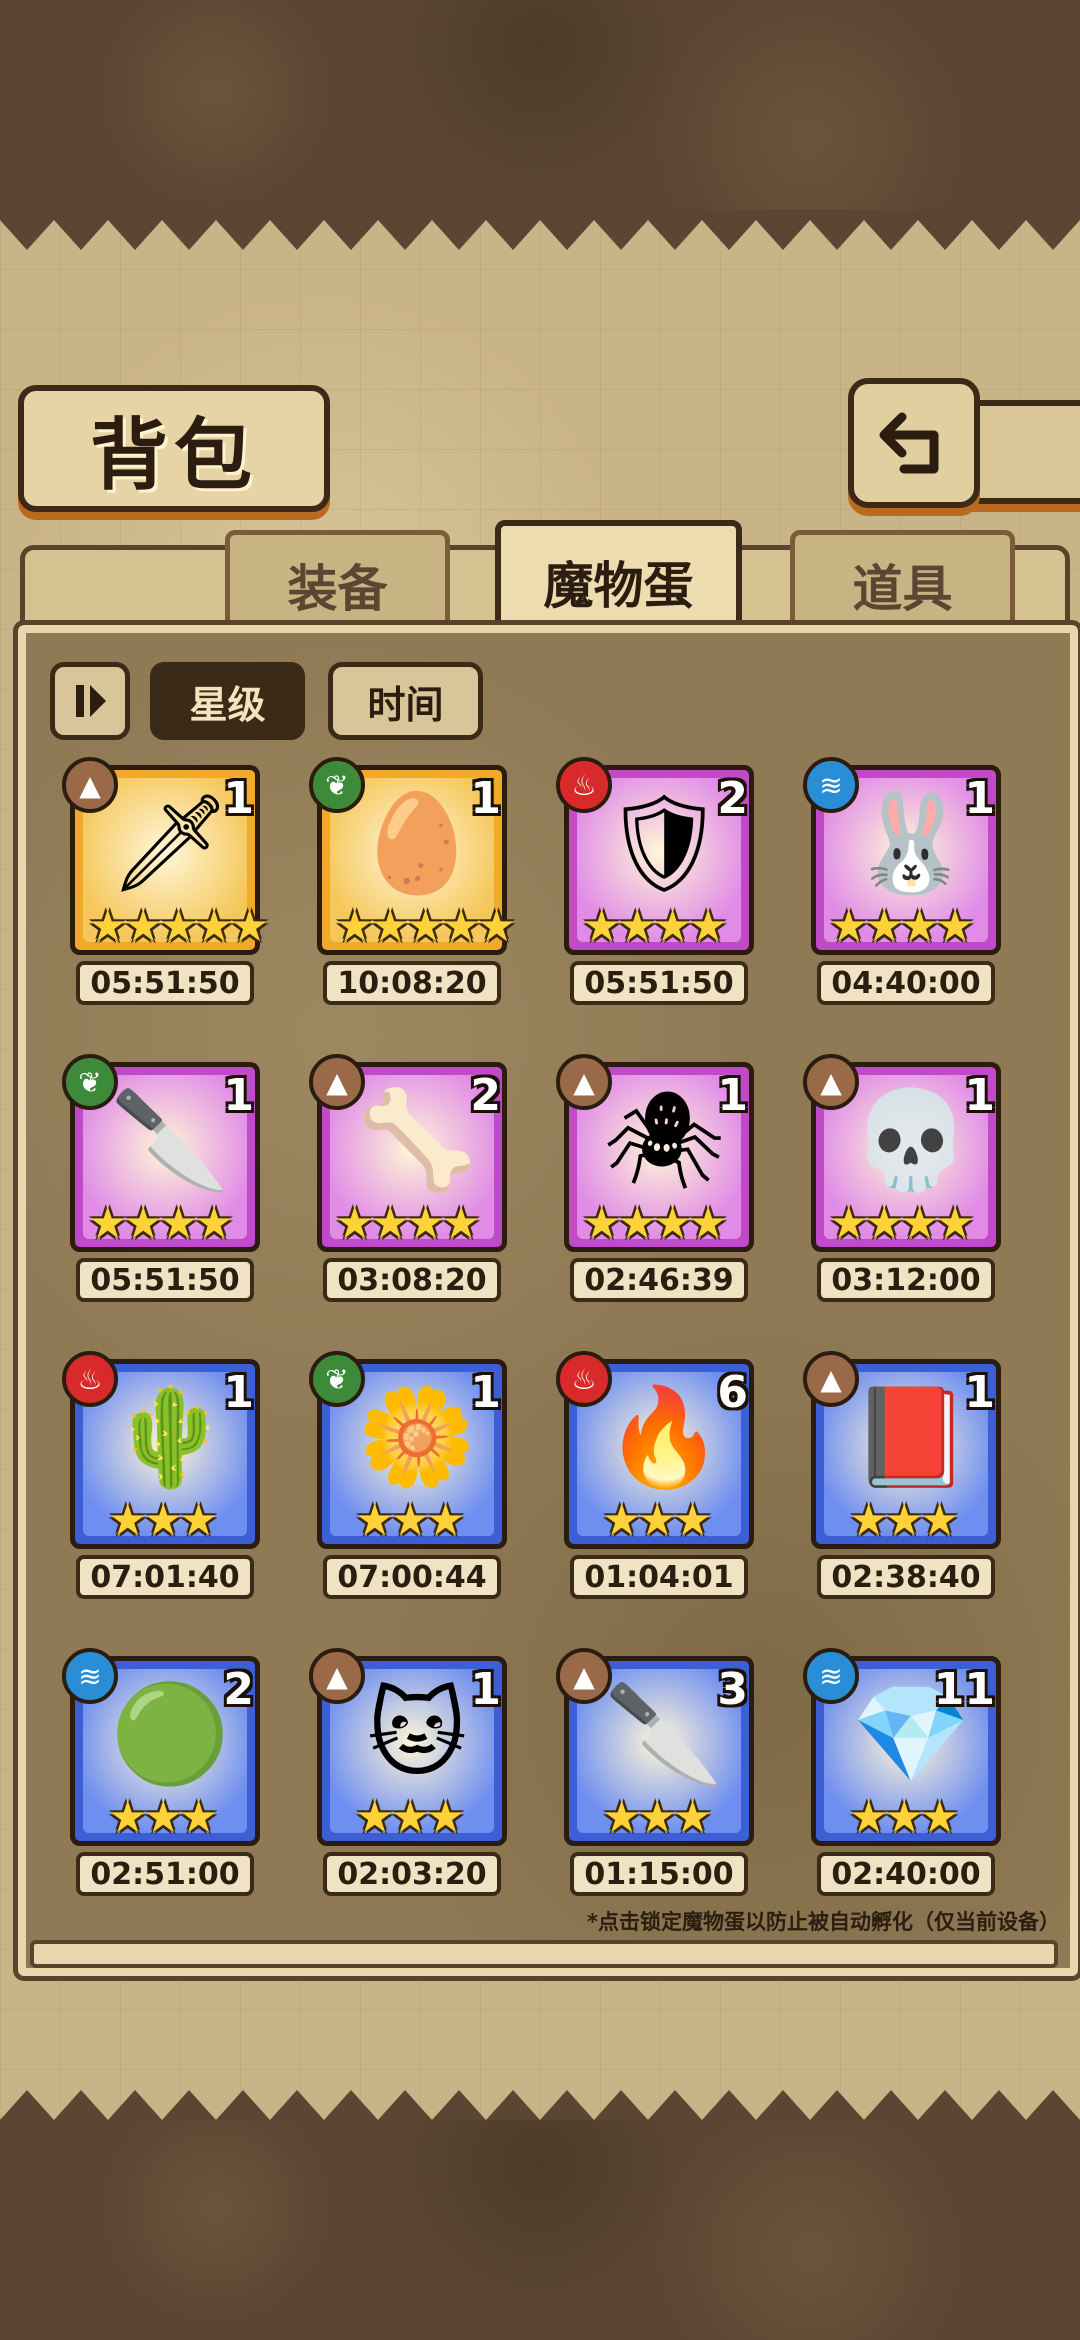 This screenshot has width=1080, height=2340. What do you see at coordinates (732, 1392) in the screenshot?
I see `egg-count: 6` at bounding box center [732, 1392].